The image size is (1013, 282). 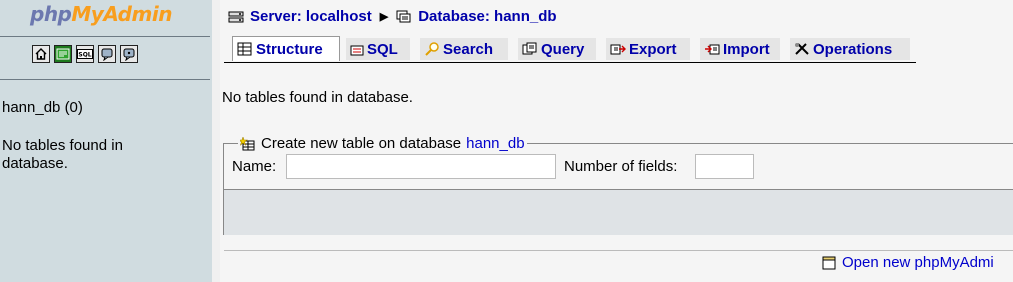 I want to click on phpmyadmin-logo: phpMyAdmin, so click(x=101, y=14).